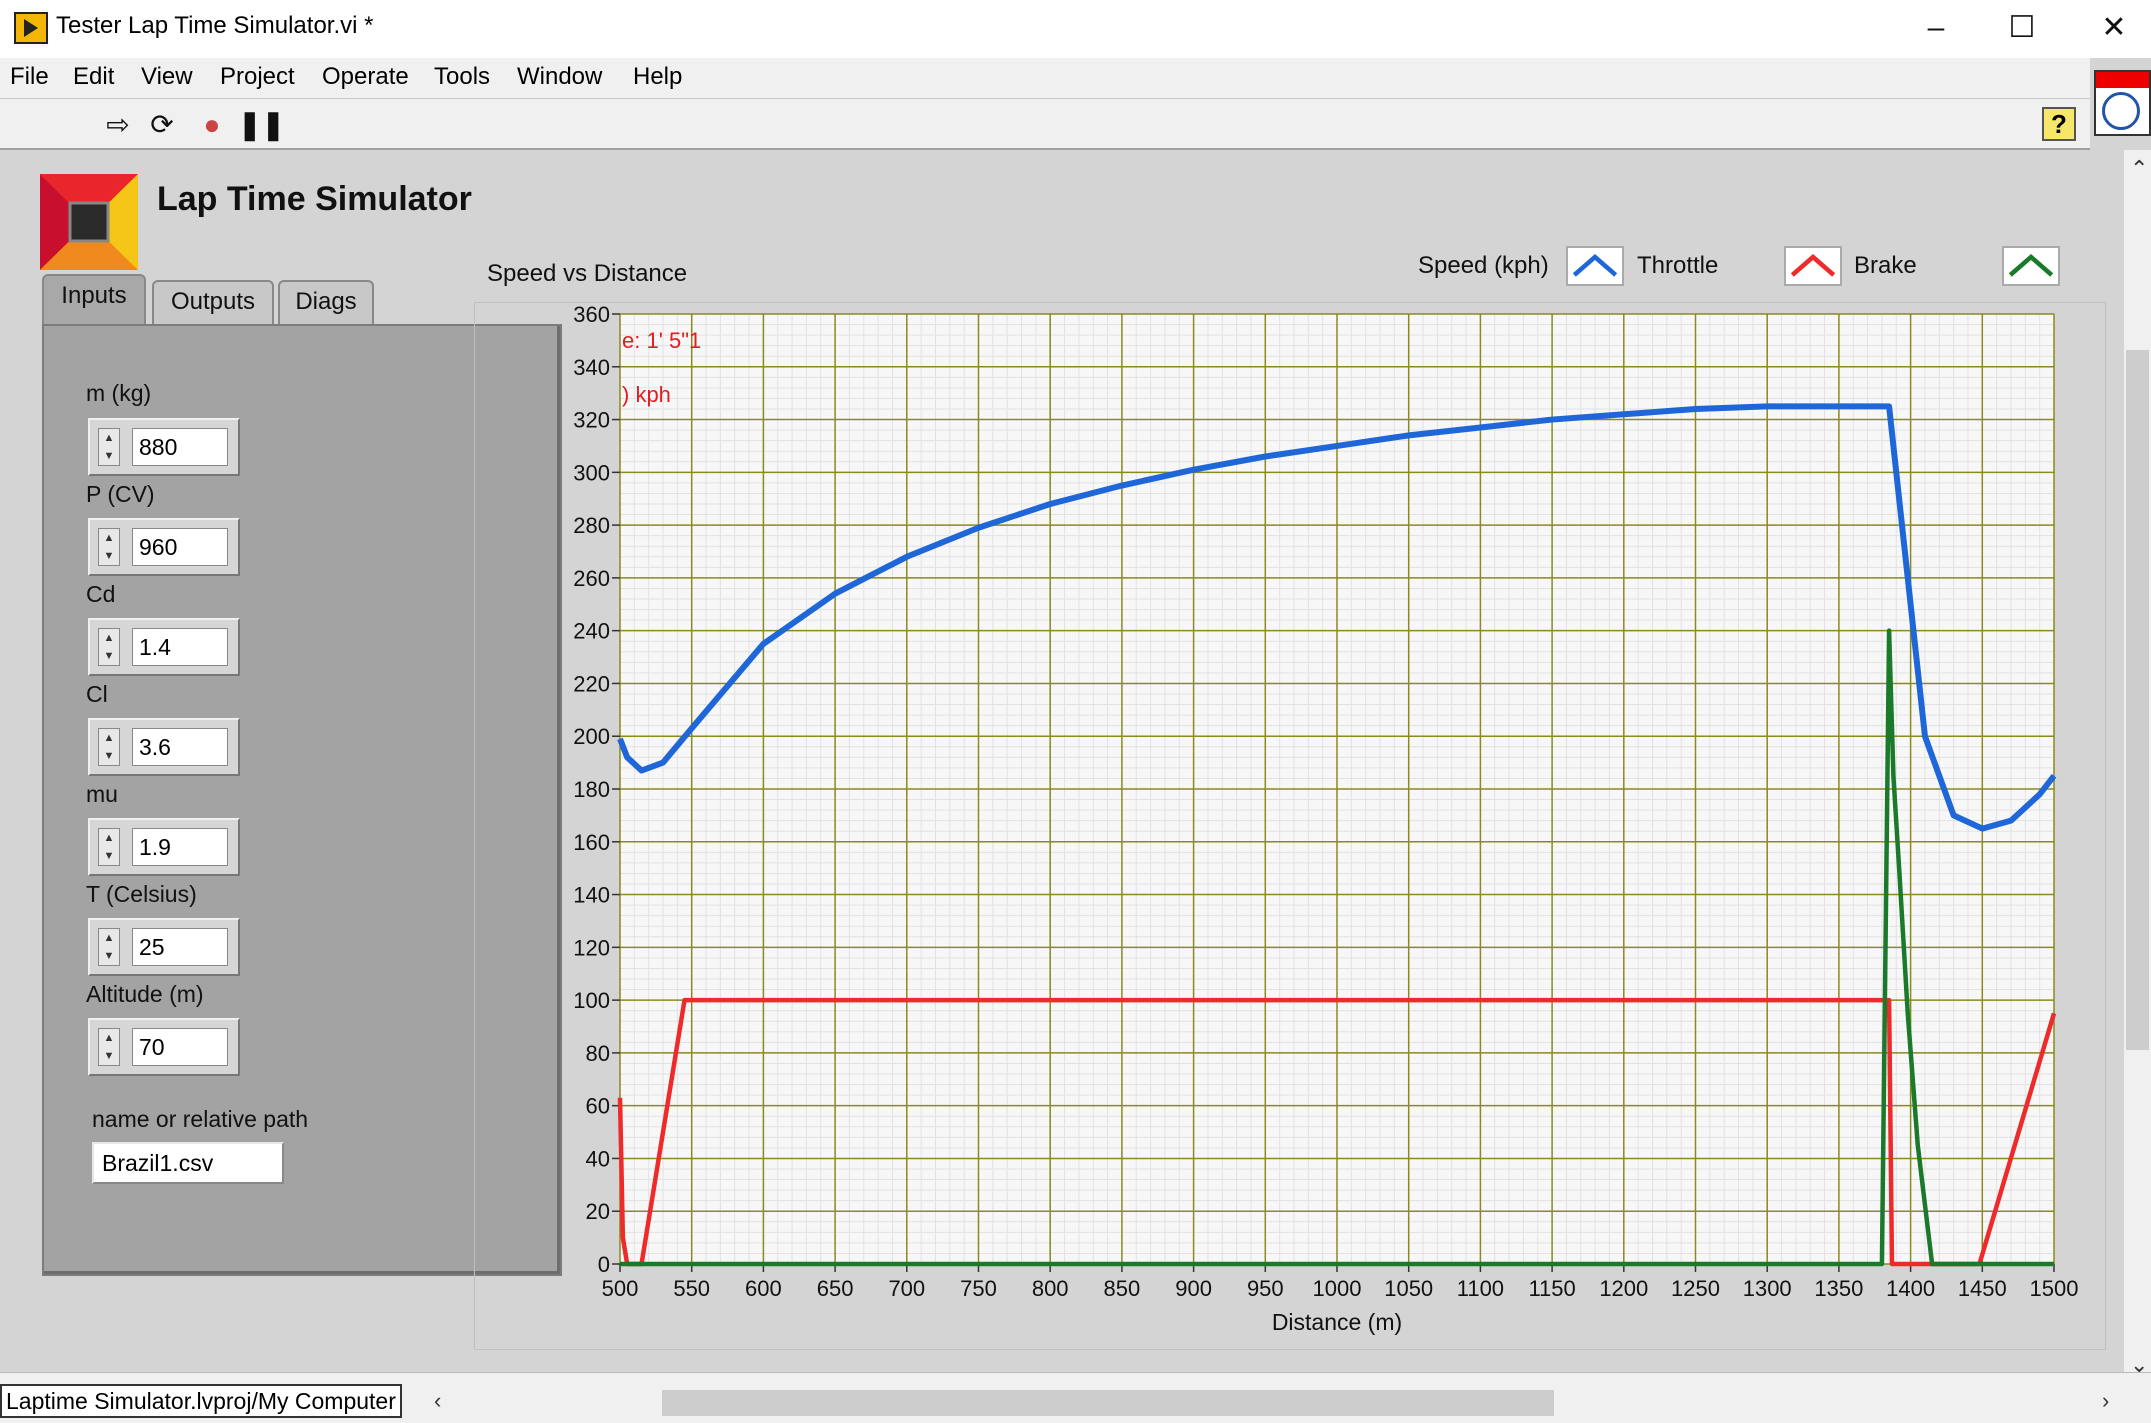 The height and width of the screenshot is (1423, 2151). Describe the element at coordinates (591, 842) in the screenshot. I see `y-tick-label: 160` at that location.